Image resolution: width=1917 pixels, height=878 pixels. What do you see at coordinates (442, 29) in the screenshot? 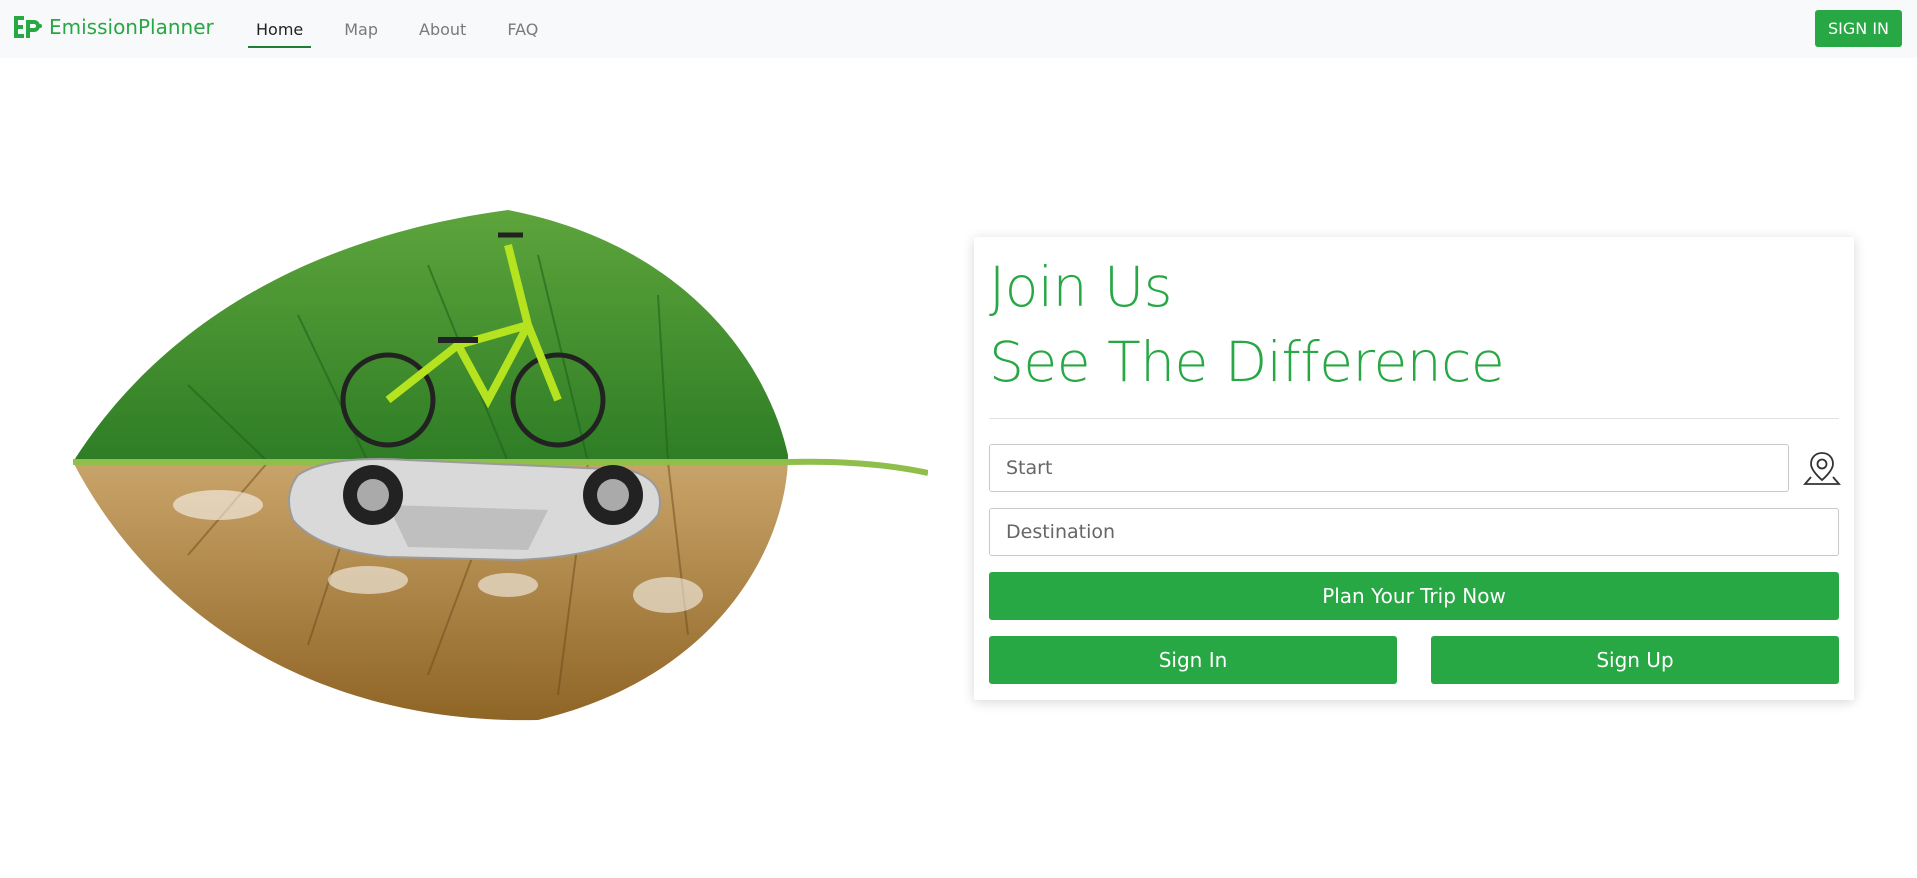
I see `nav-about: About` at bounding box center [442, 29].